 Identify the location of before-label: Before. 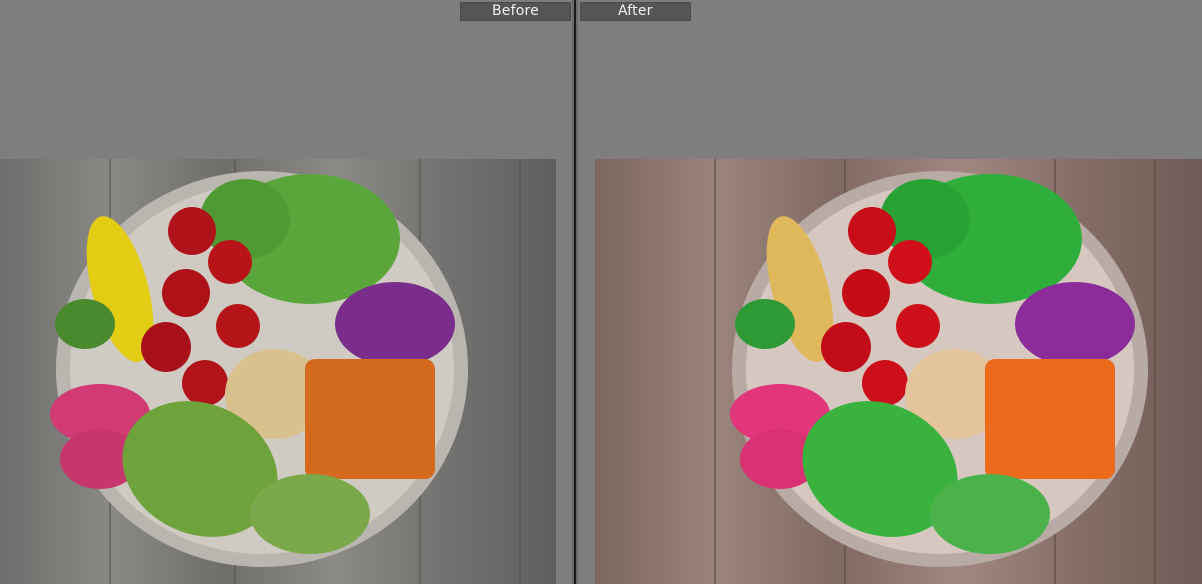
(515, 11).